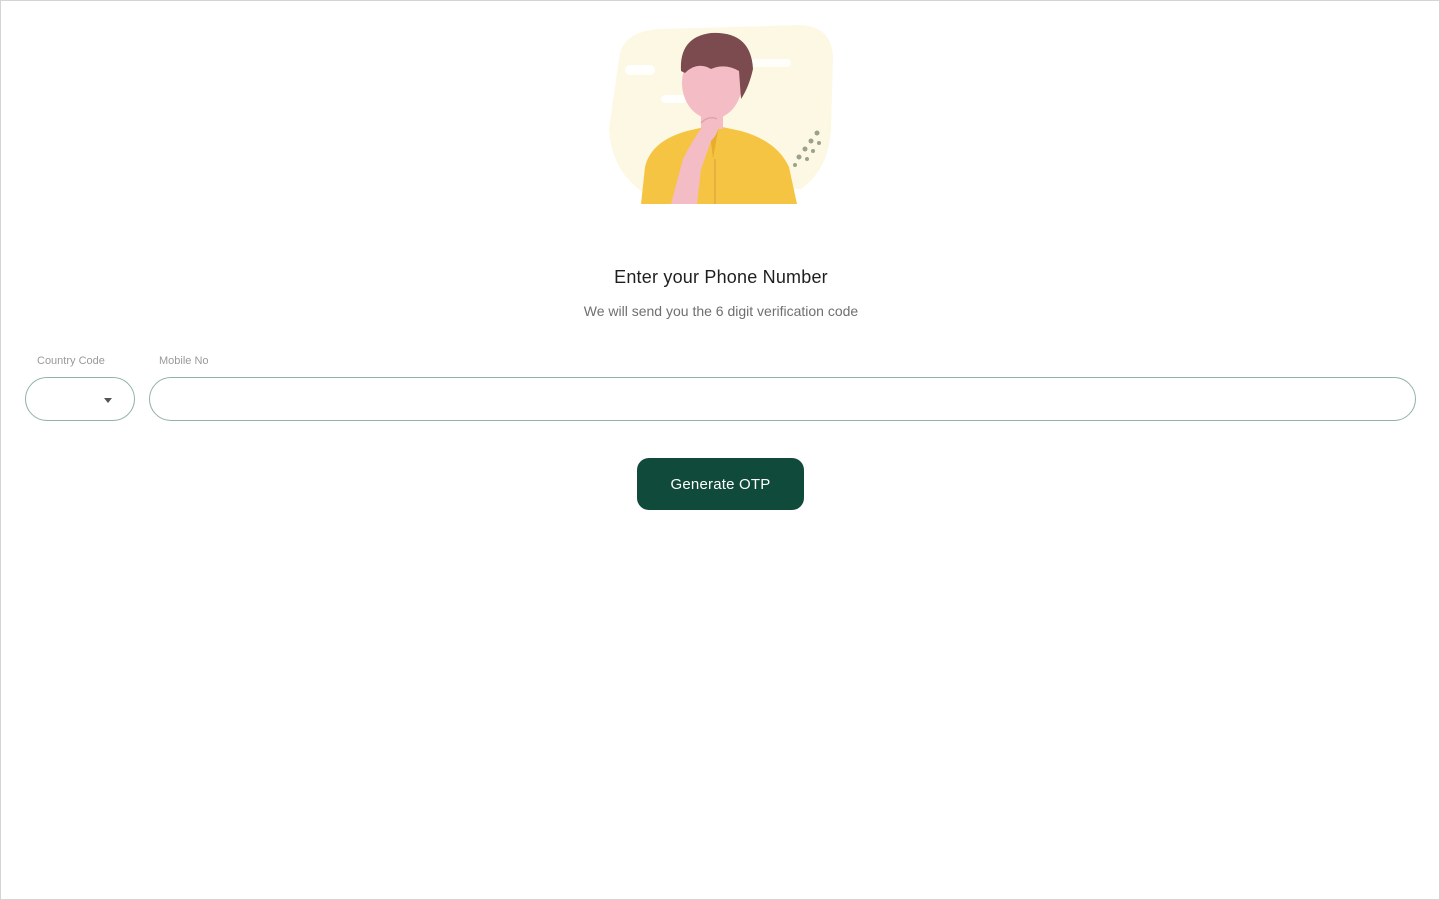 The image size is (1440, 900). What do you see at coordinates (108, 400) in the screenshot?
I see `caret-down-icon` at bounding box center [108, 400].